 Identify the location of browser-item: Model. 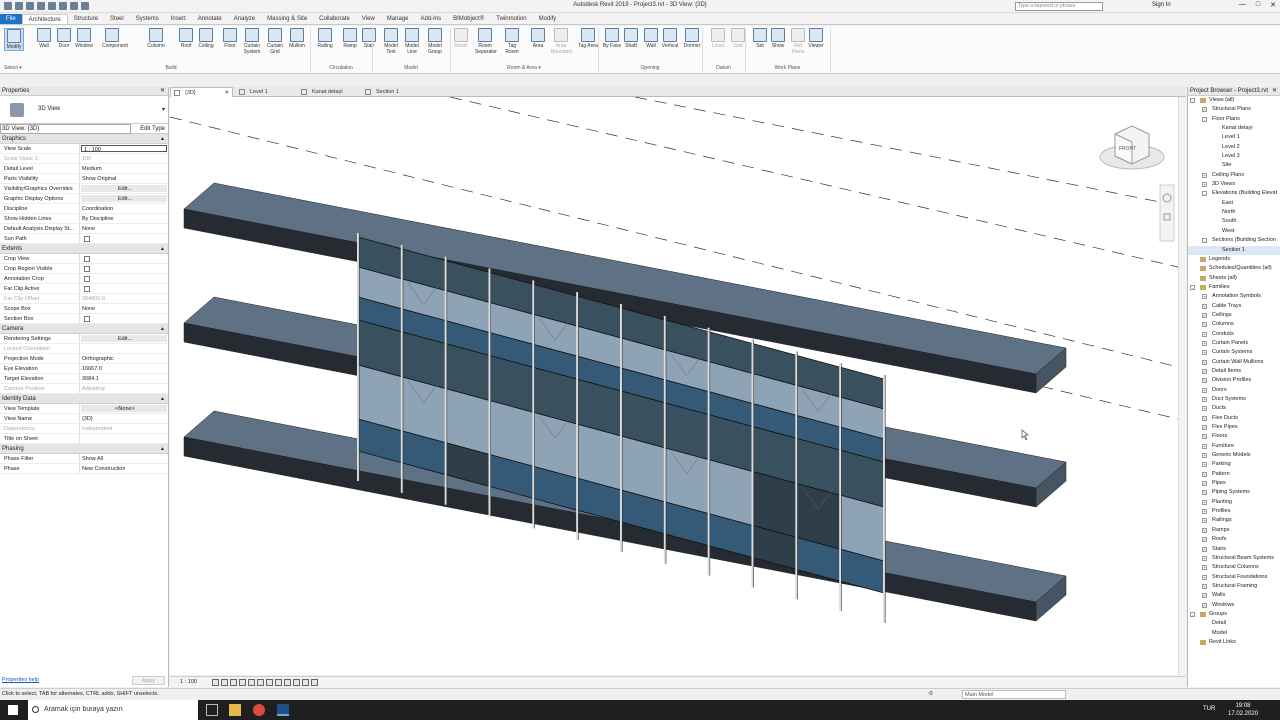
(1234, 633).